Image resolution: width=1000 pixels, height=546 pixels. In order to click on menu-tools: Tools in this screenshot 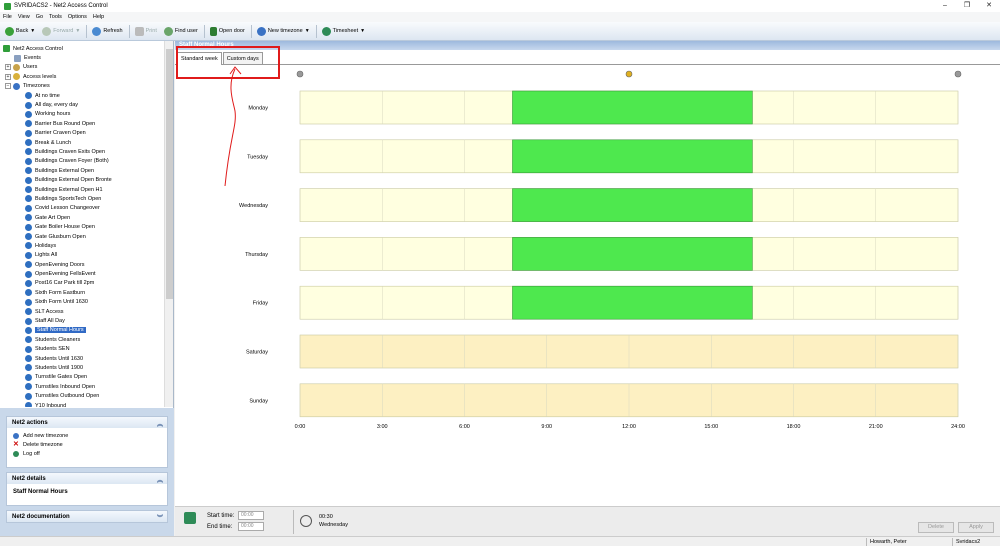, I will do `click(55, 17)`.